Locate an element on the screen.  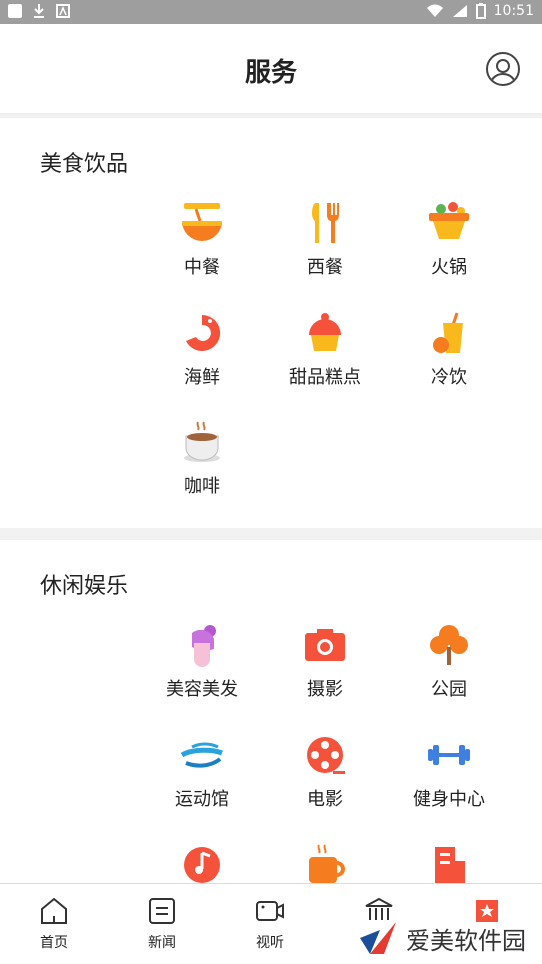
cold-drink-icon is located at coordinates (448, 332).